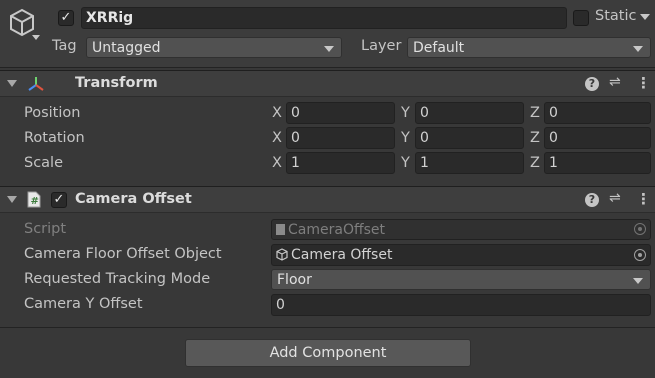  Describe the element at coordinates (126, 48) in the screenshot. I see `tag-value: Untagged` at that location.